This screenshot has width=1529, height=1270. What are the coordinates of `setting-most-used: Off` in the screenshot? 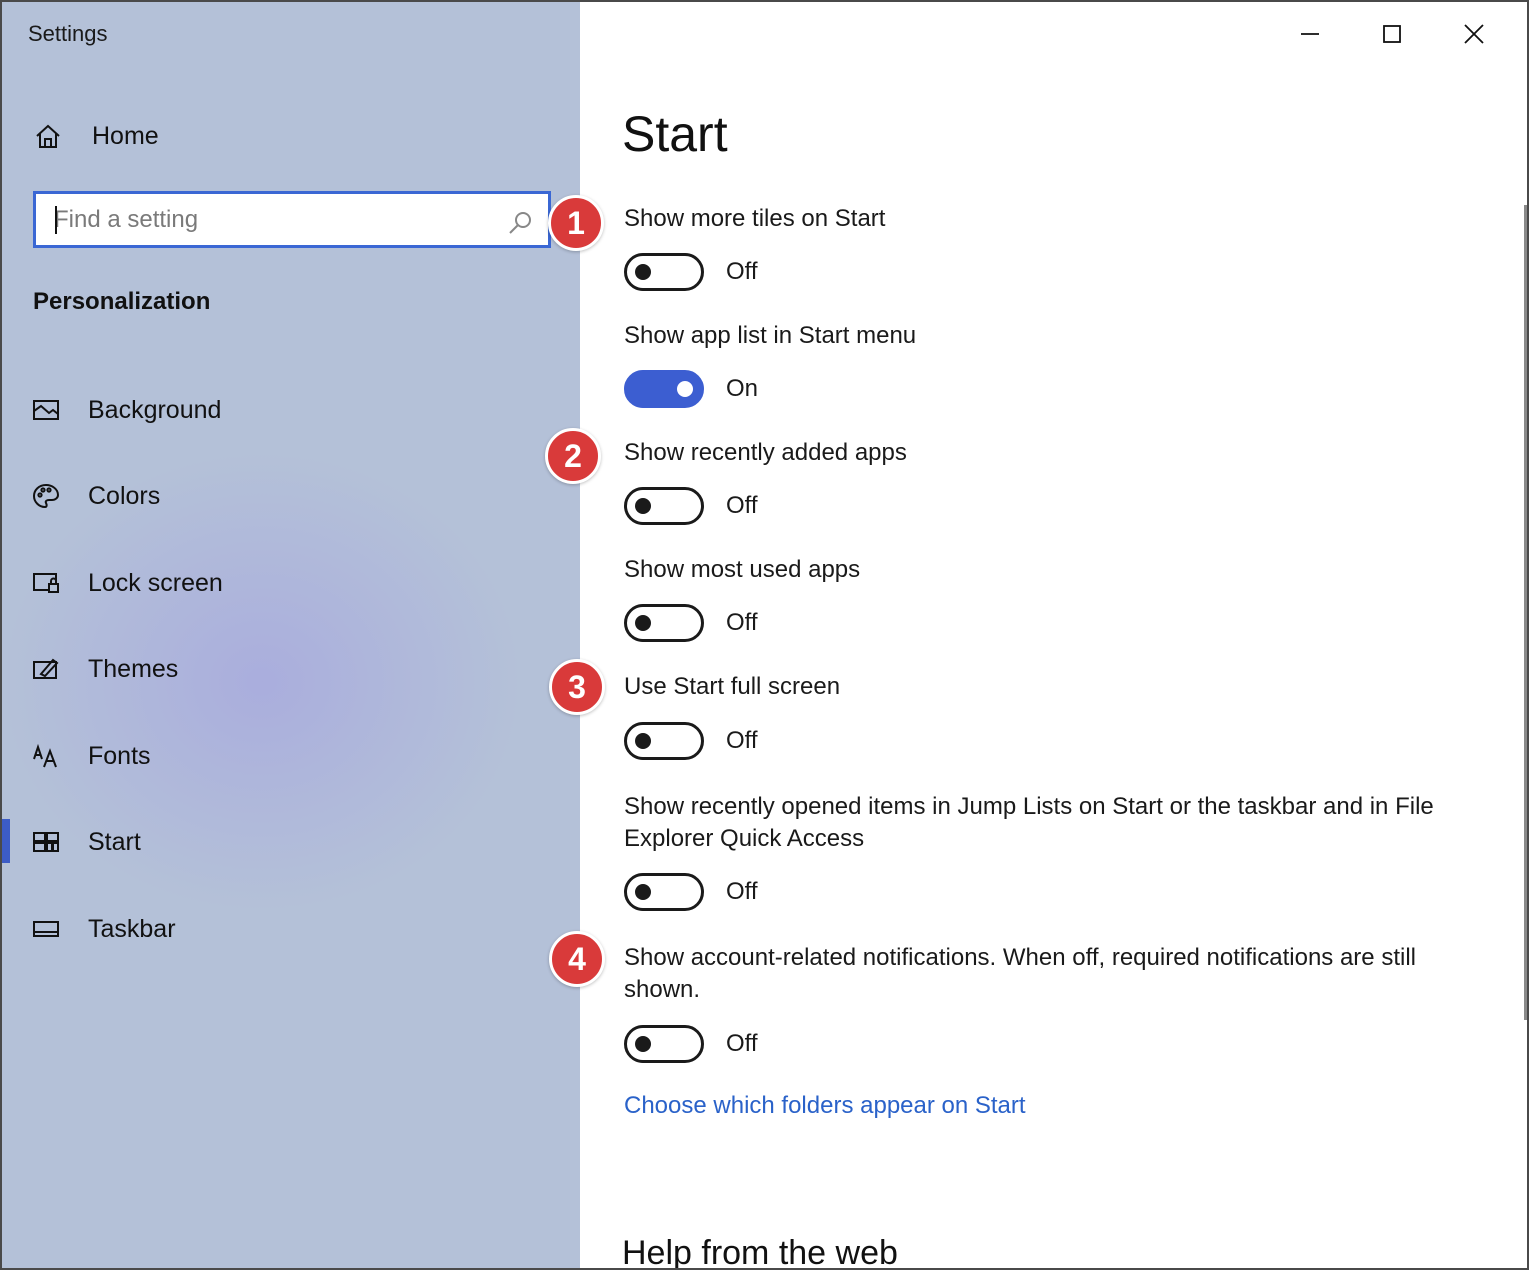 It's located at (691, 623).